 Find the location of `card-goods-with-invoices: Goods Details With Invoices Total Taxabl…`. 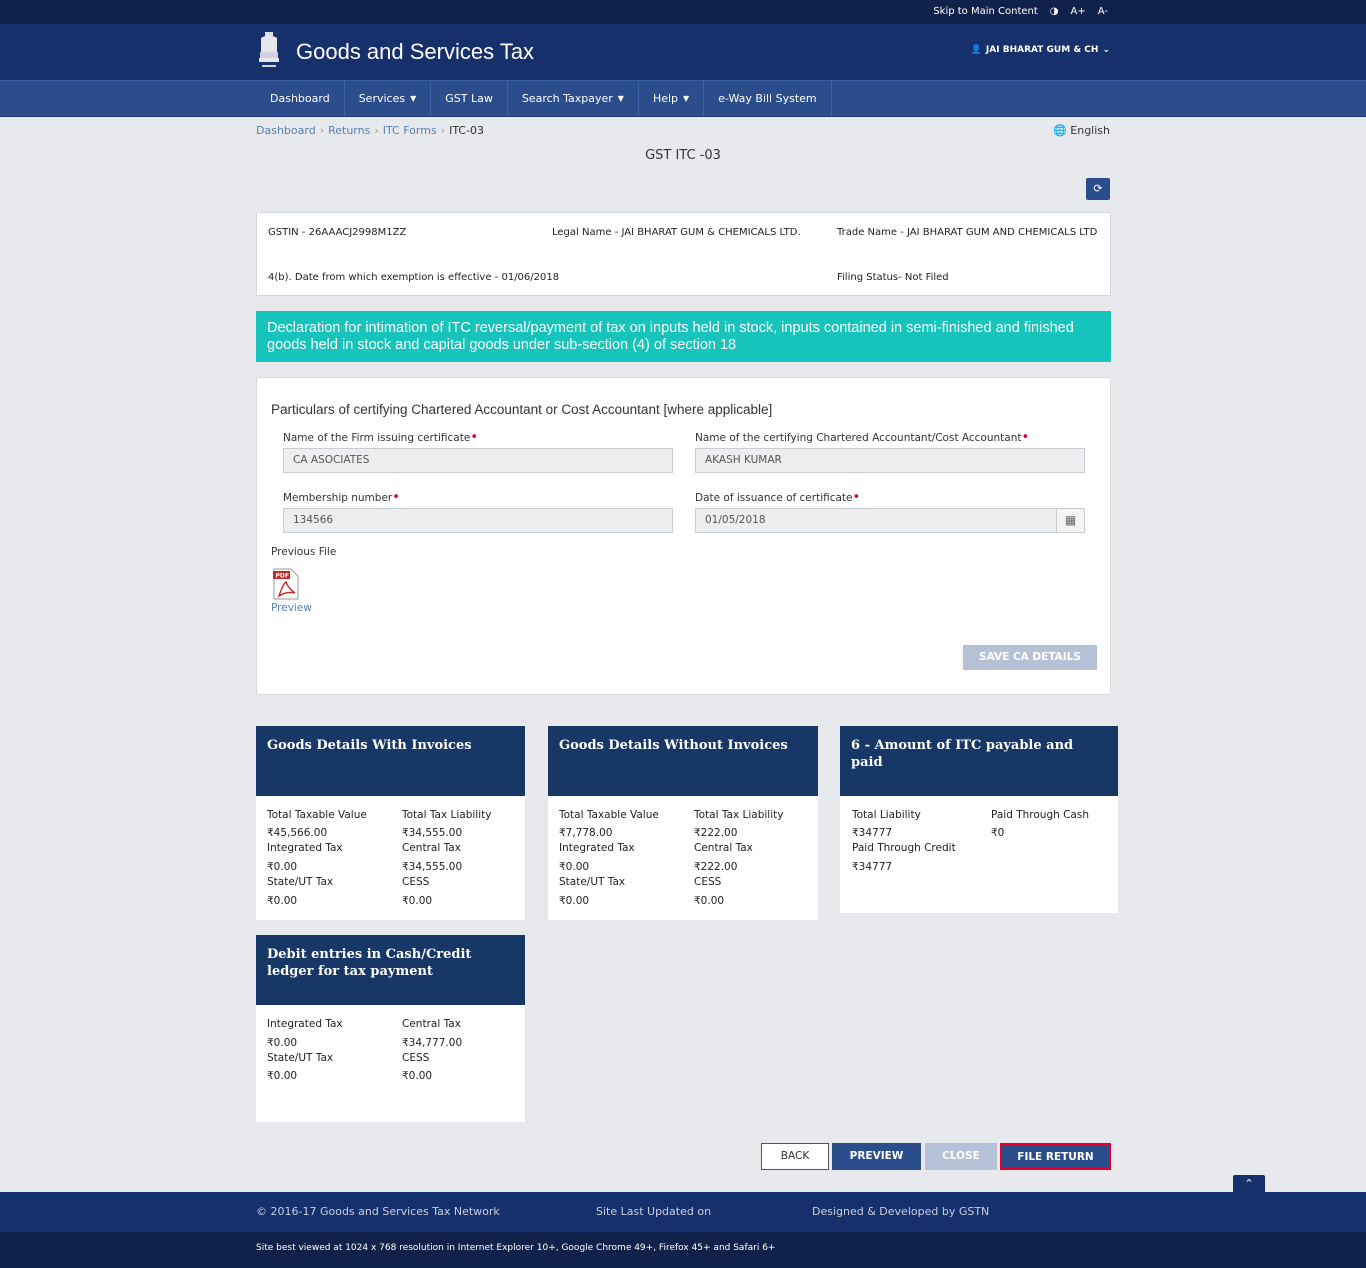

card-goods-with-invoices: Goods Details With Invoices Total Taxabl… is located at coordinates (390, 823).